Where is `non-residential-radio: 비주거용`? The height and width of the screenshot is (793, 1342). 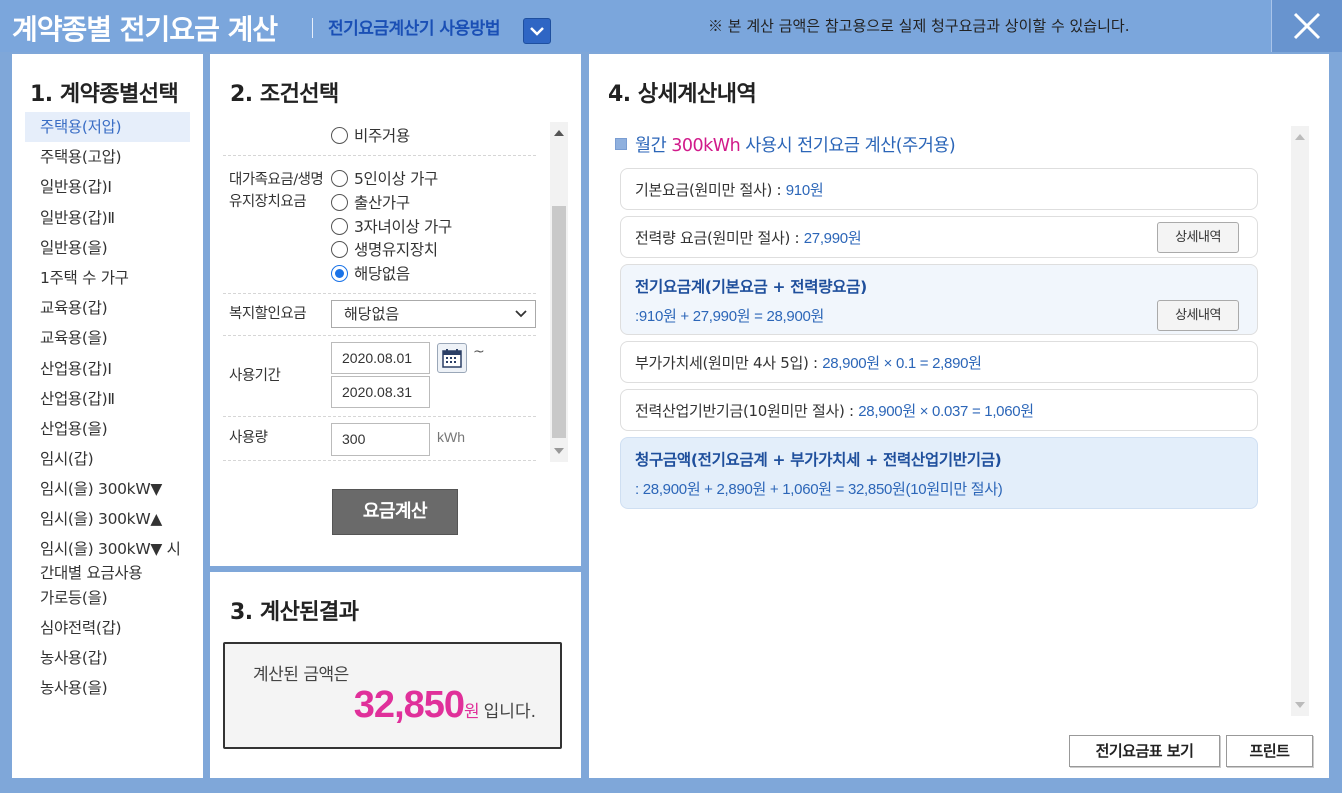
non-residential-radio: 비주거용 is located at coordinates (370, 135).